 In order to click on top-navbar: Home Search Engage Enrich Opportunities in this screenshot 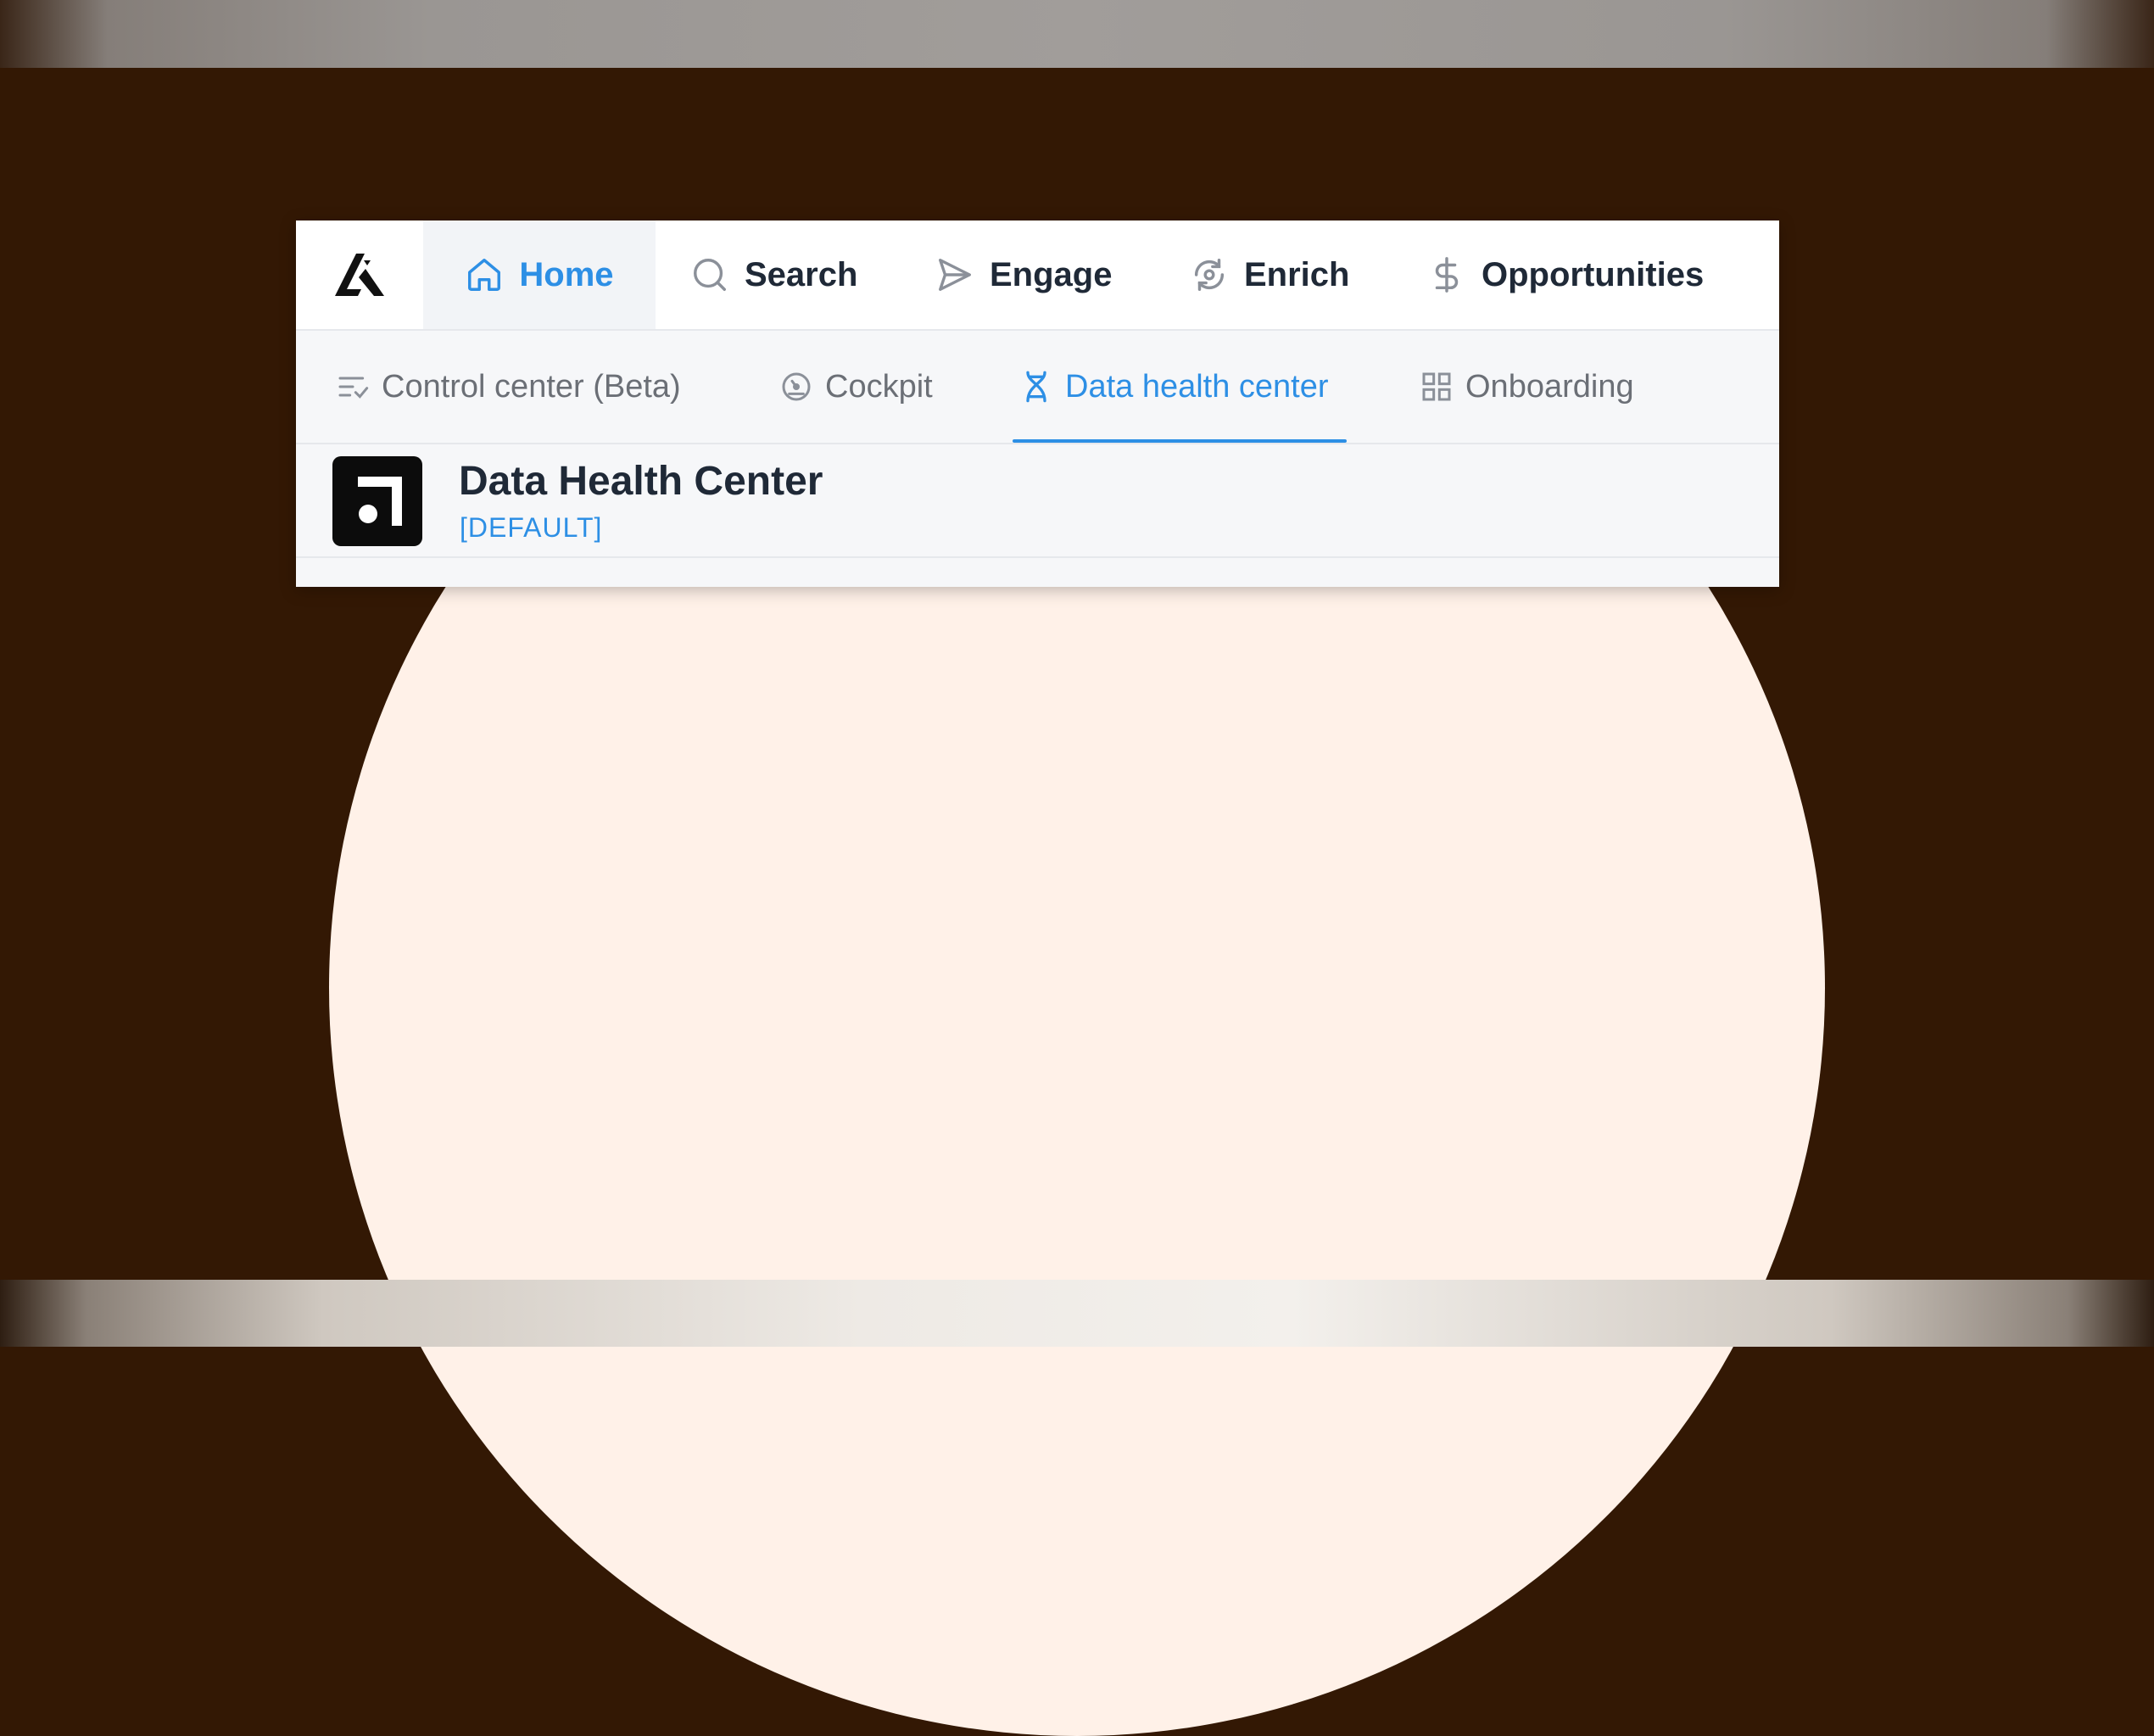, I will do `click(1038, 275)`.